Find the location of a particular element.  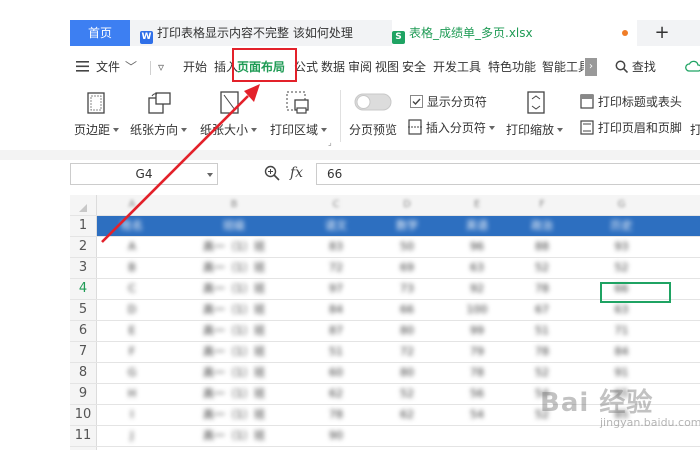

table-cell: C is located at coordinates (132, 289).